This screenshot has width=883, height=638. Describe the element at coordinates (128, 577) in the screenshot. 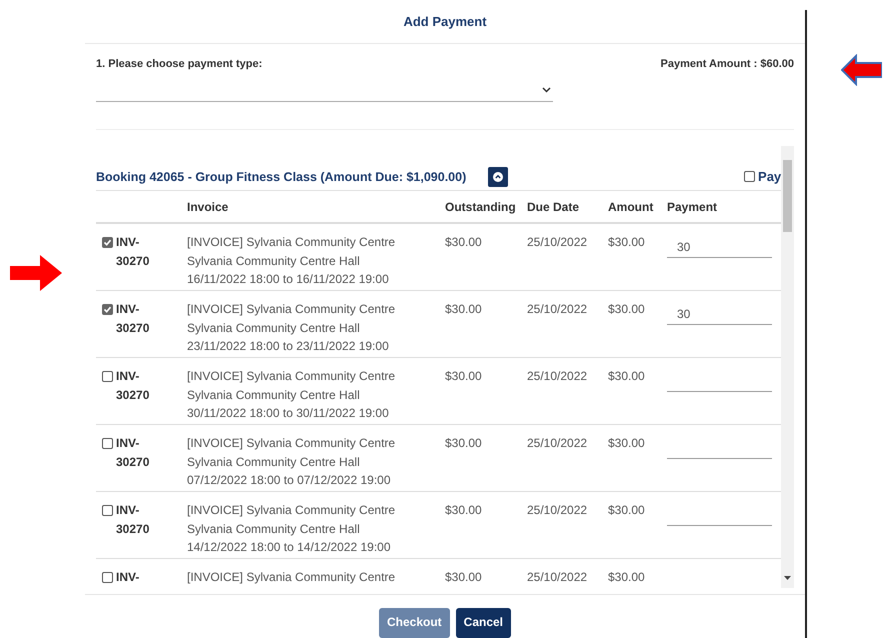

I see `invoice-number: INV-` at that location.